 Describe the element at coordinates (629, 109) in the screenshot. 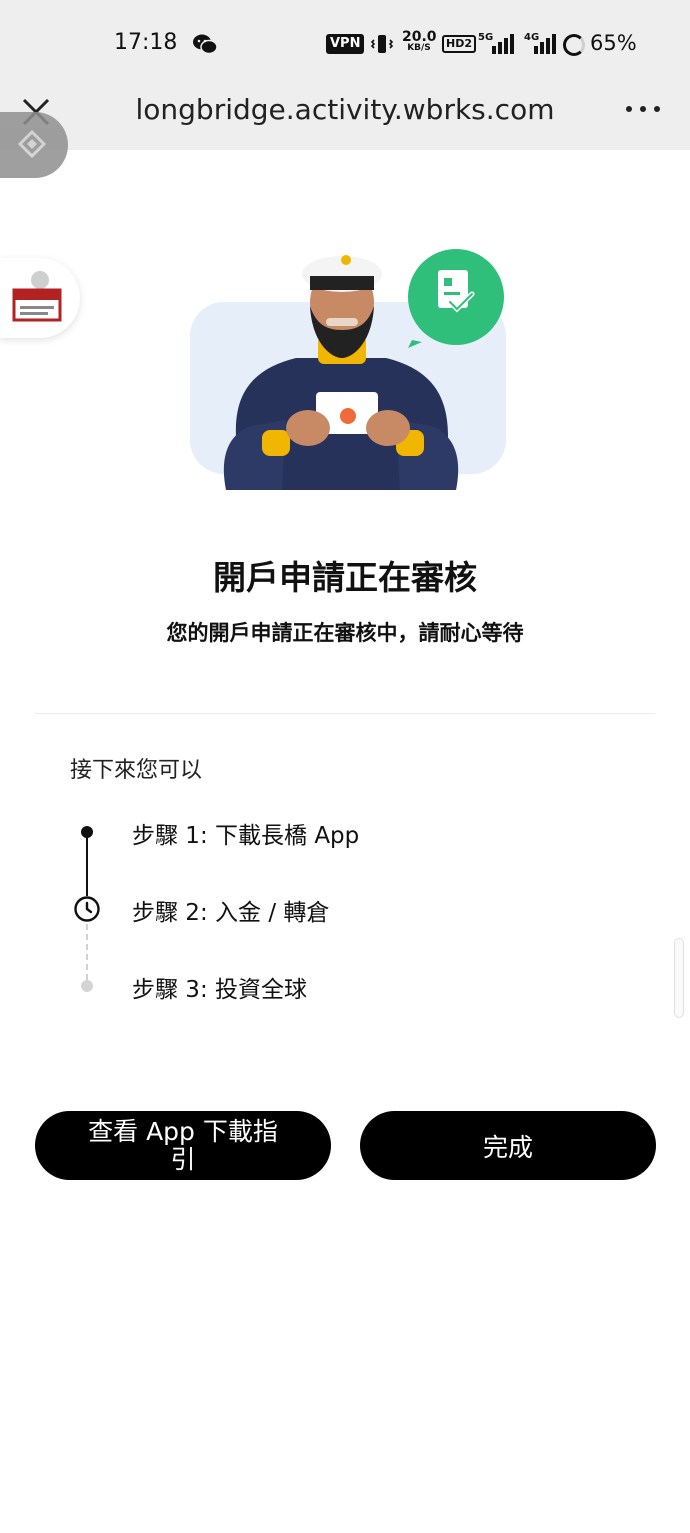

I see `more-icon` at that location.